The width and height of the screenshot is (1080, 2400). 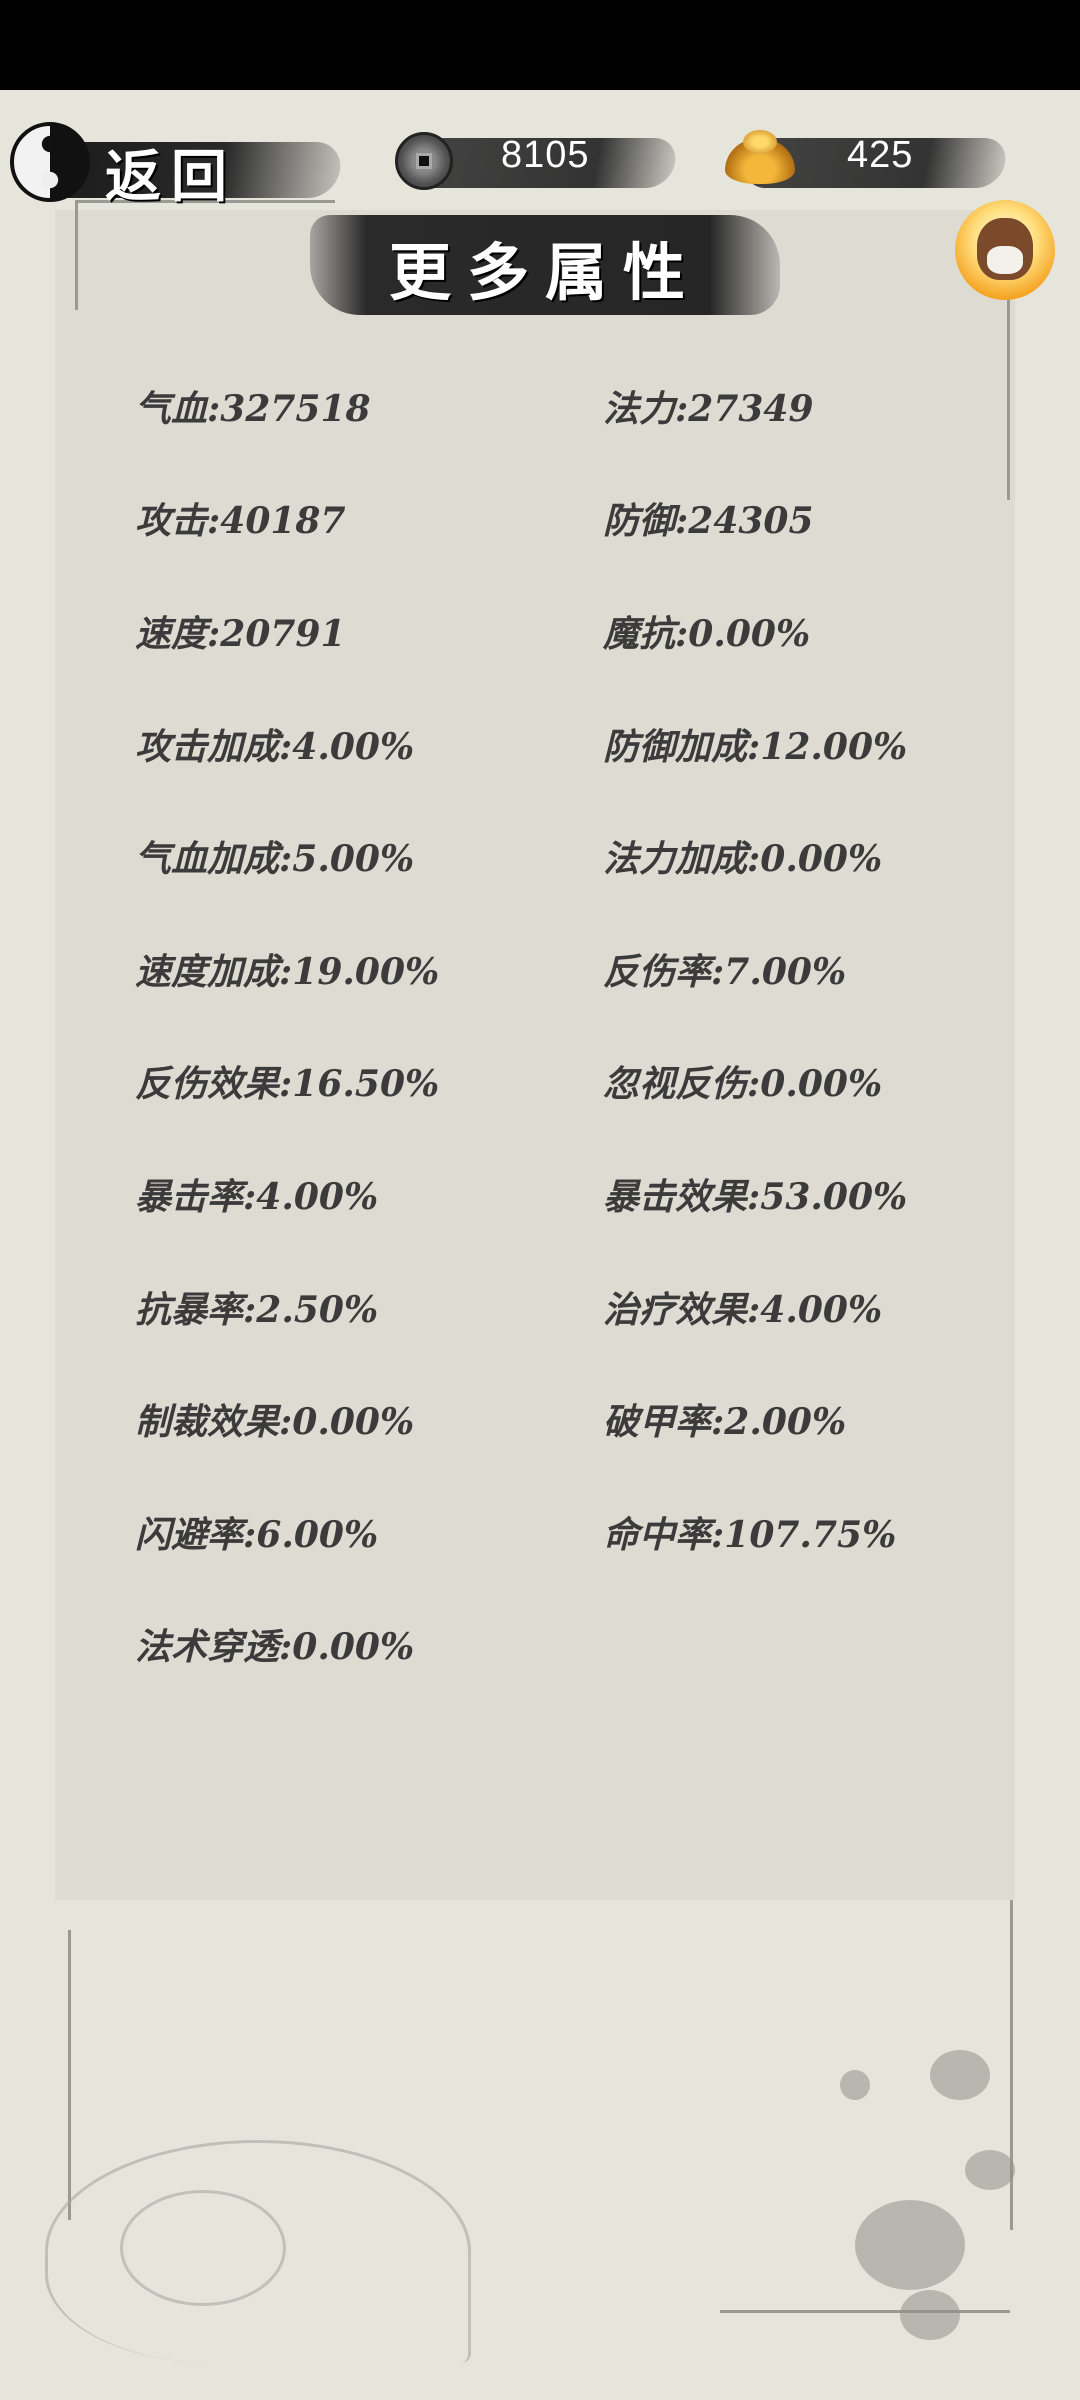 What do you see at coordinates (240, 521) in the screenshot?
I see `stat-gongji: 攻击:40187` at bounding box center [240, 521].